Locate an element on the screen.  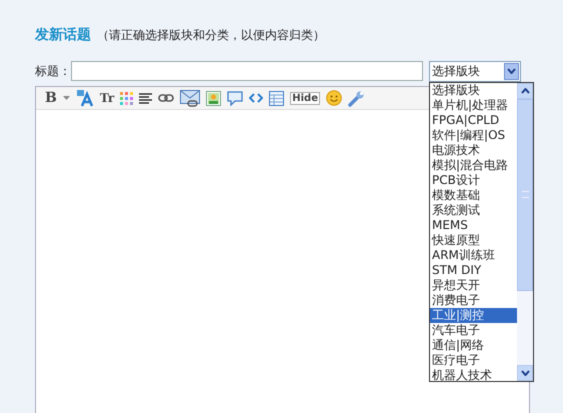
subject-input is located at coordinates (247, 71).